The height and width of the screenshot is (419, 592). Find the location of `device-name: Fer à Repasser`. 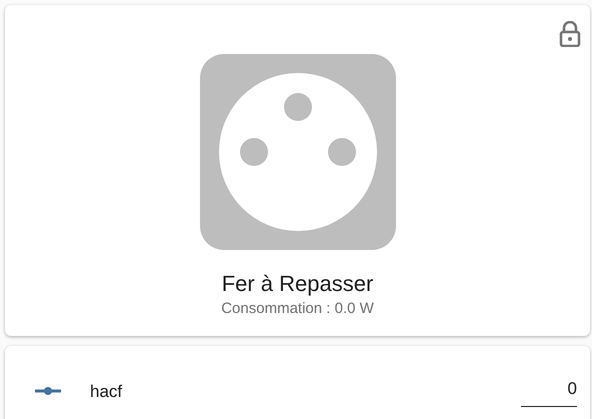

device-name: Fer à Repasser is located at coordinates (298, 284).